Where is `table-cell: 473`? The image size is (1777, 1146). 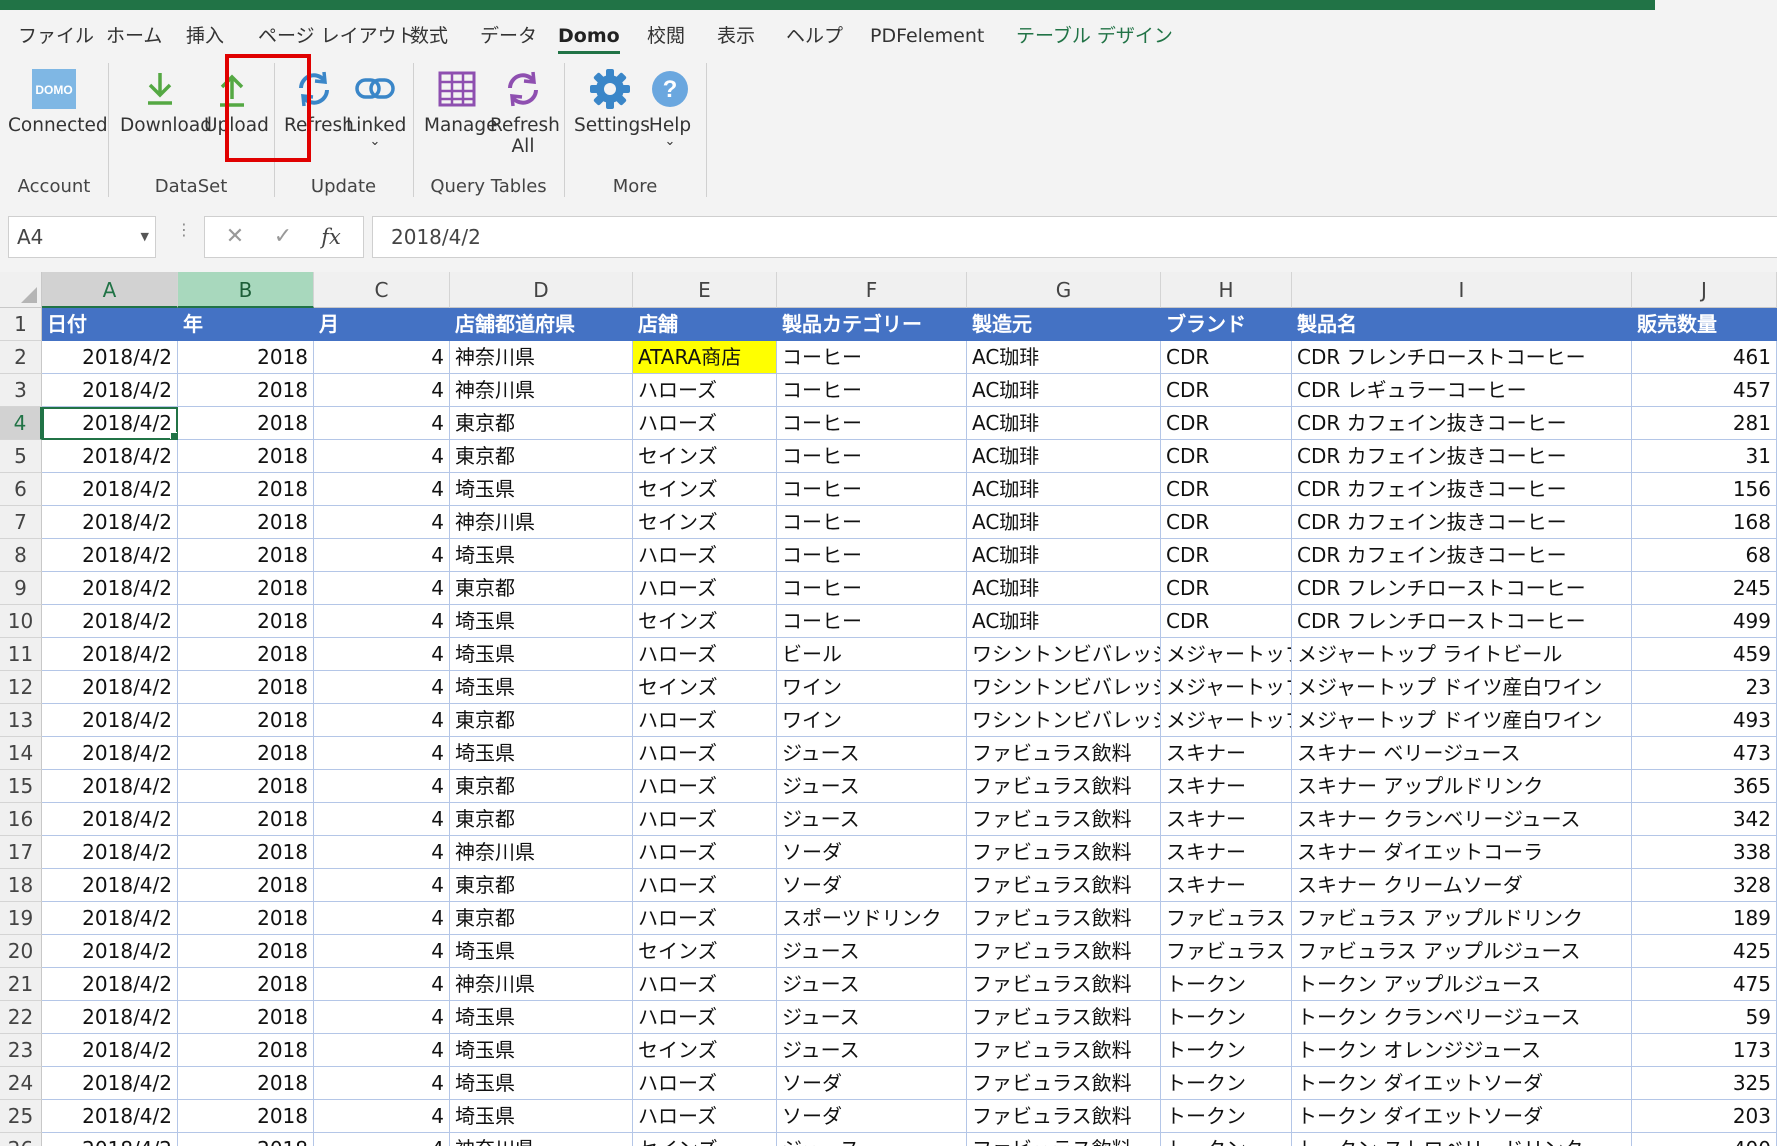
table-cell: 473 is located at coordinates (1704, 753).